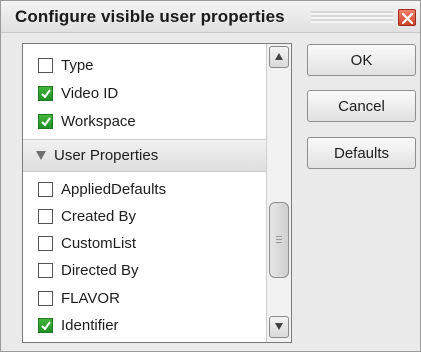 This screenshot has width=421, height=352. What do you see at coordinates (361, 60) in the screenshot?
I see `ok-button: OK` at bounding box center [361, 60].